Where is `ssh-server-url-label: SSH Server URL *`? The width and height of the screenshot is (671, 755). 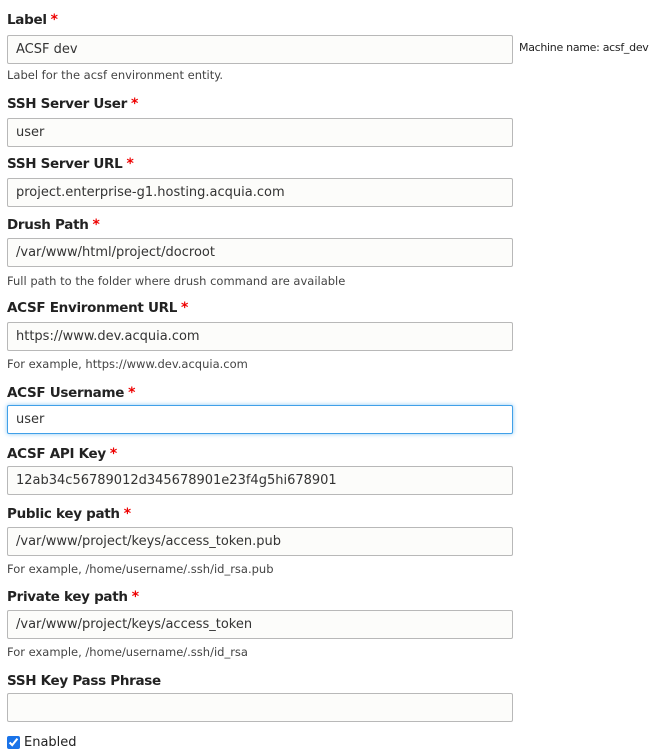
ssh-server-url-label: SSH Server URL * is located at coordinates (70, 164).